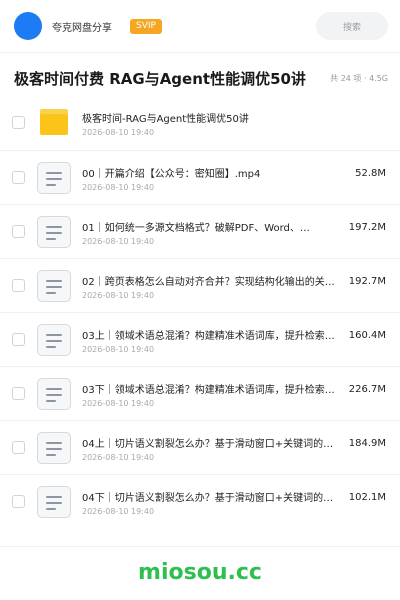 This screenshot has height=600, width=400. I want to click on item-size: 160.4M, so click(367, 335).